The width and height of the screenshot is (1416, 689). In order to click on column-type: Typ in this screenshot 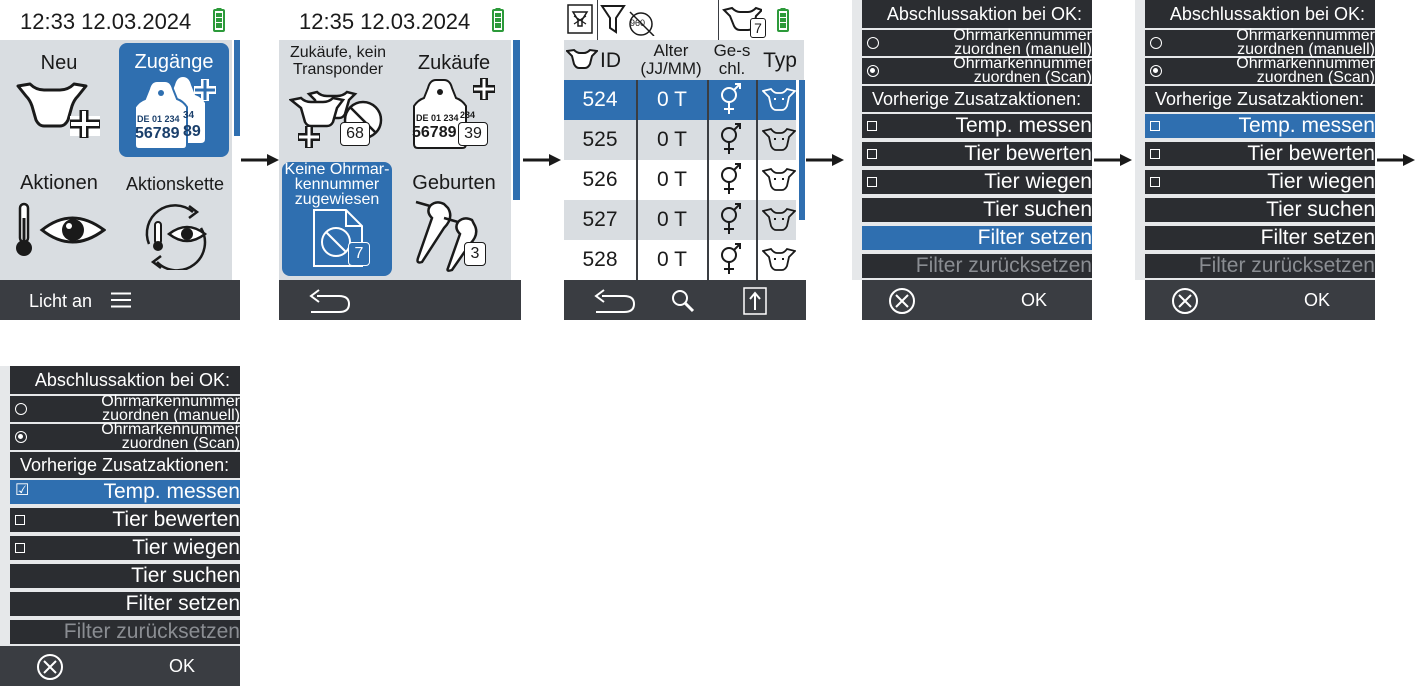, I will do `click(780, 61)`.